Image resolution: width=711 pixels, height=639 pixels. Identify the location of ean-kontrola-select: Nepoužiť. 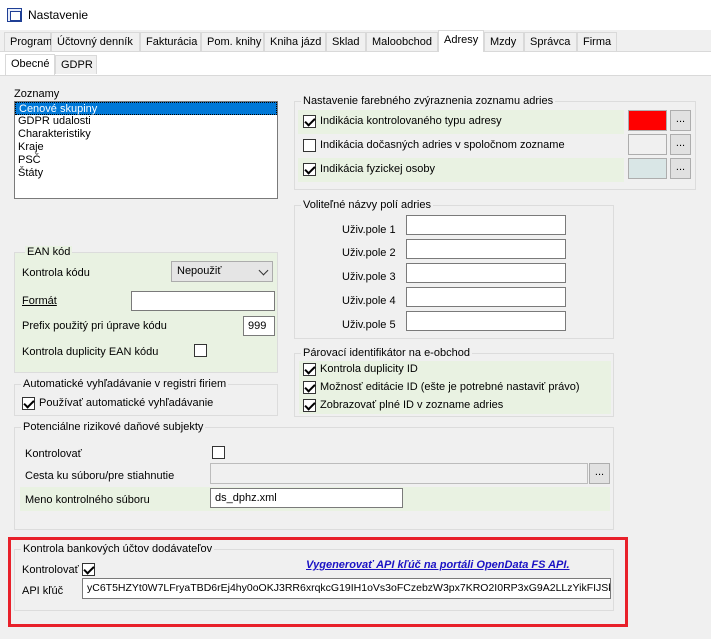
(222, 271).